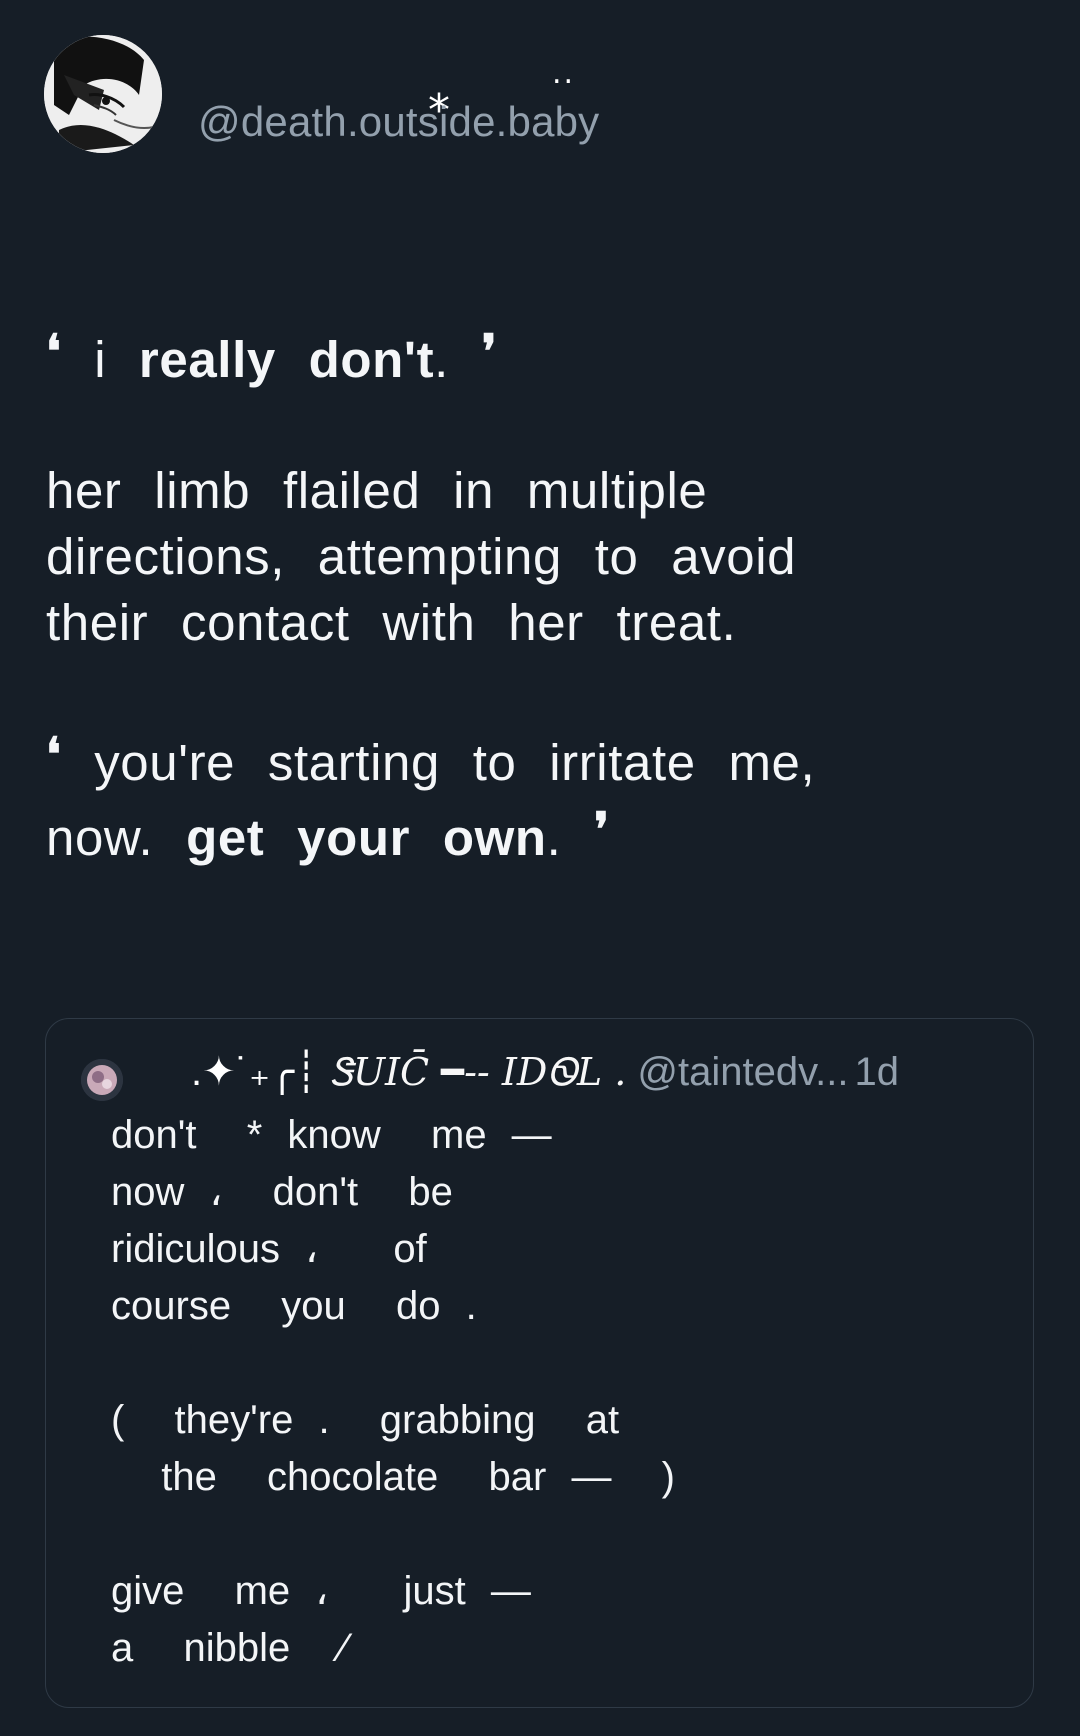 The image size is (1080, 1736). What do you see at coordinates (371, 359) in the screenshot?
I see `bold-segment: don't` at bounding box center [371, 359].